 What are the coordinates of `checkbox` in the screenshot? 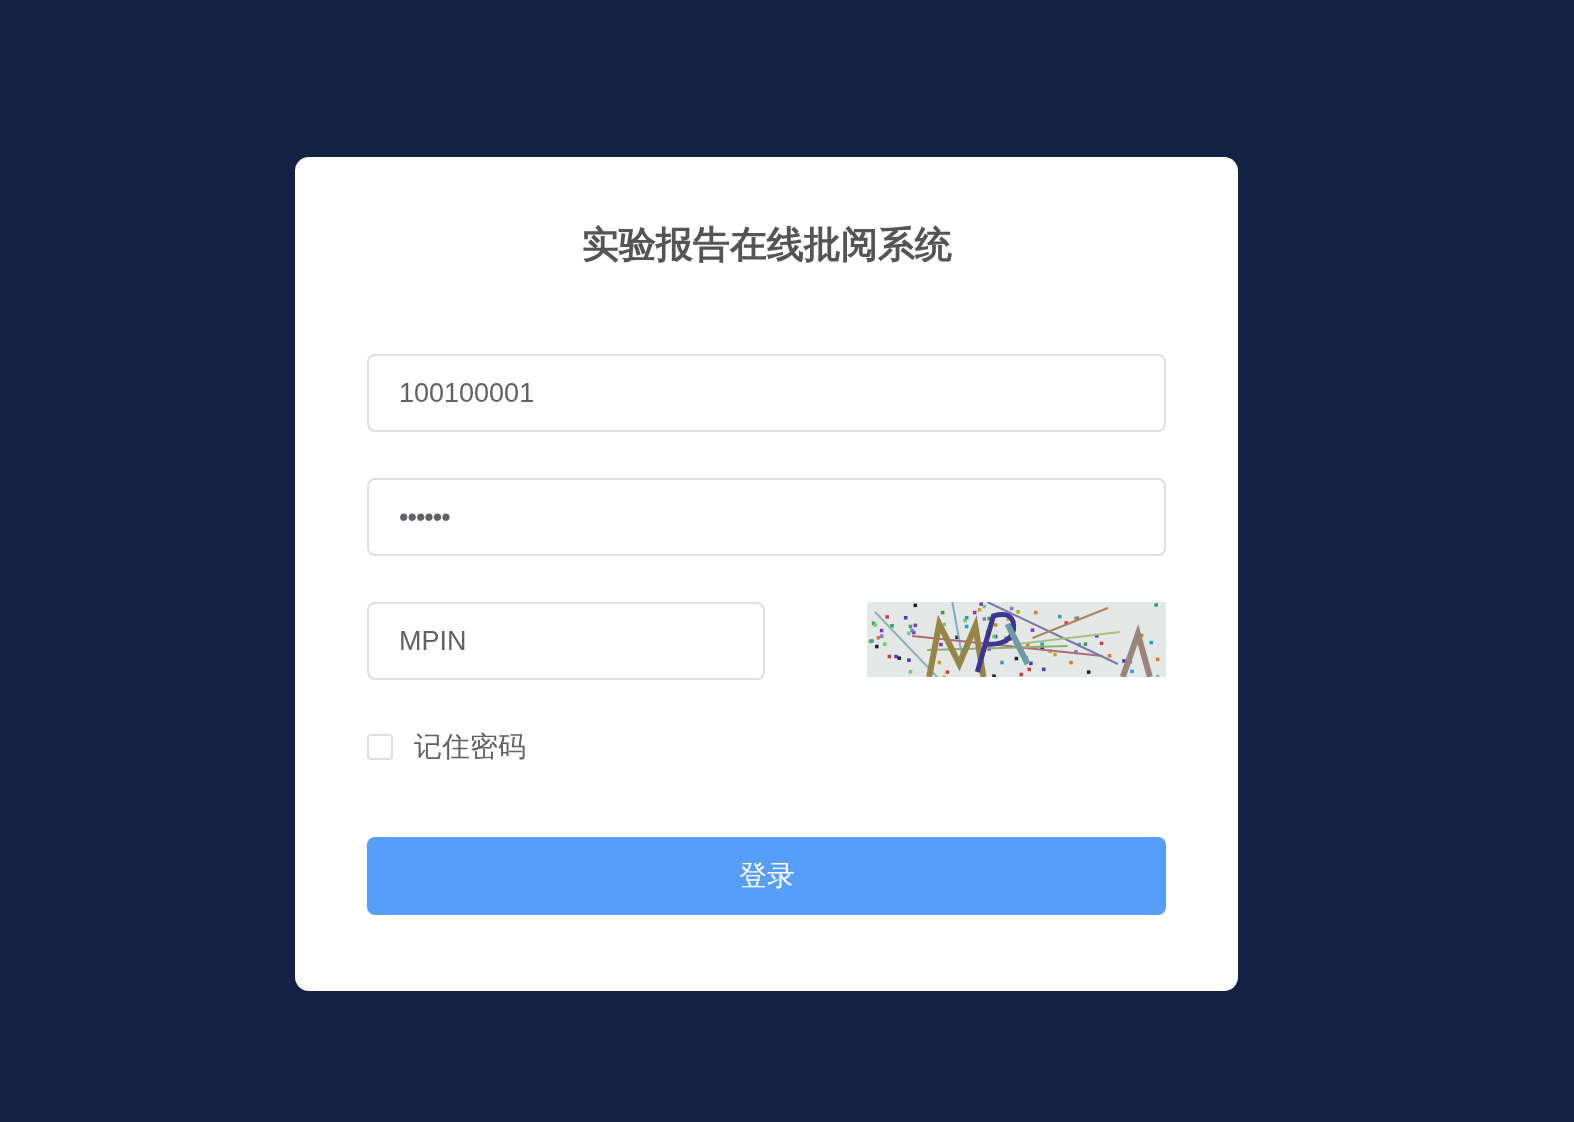 It's located at (380, 747).